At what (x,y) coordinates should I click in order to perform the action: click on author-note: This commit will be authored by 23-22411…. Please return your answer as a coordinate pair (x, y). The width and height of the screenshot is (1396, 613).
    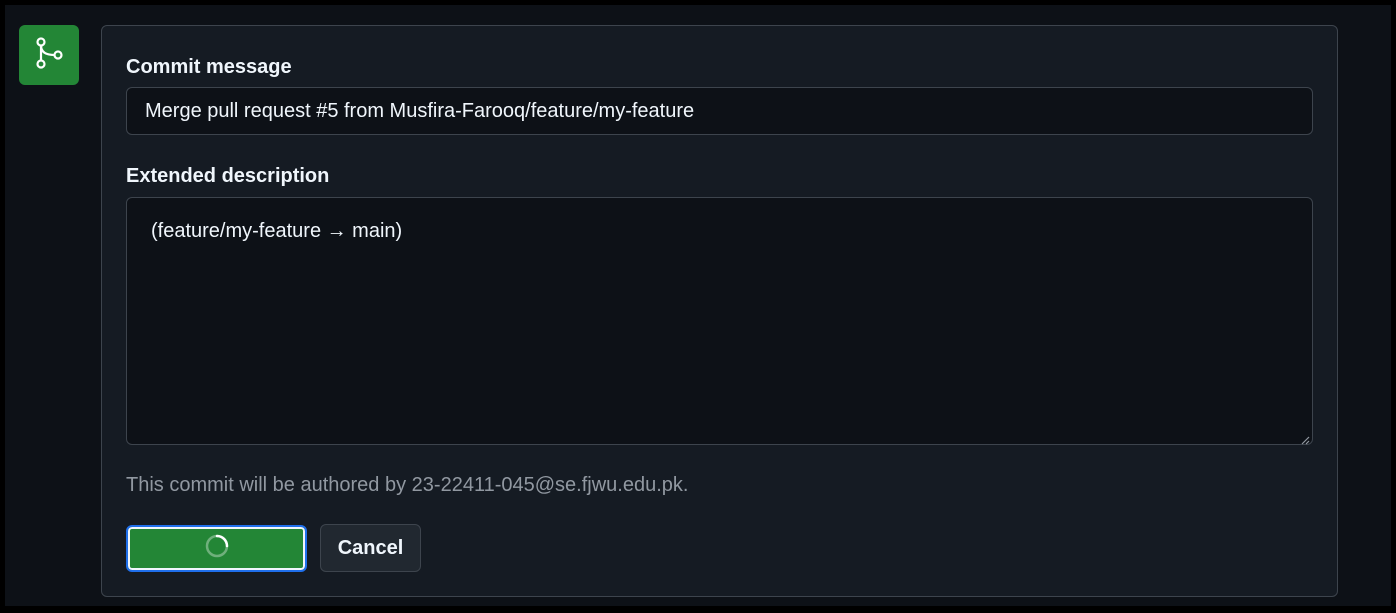
    Looking at the image, I should click on (407, 485).